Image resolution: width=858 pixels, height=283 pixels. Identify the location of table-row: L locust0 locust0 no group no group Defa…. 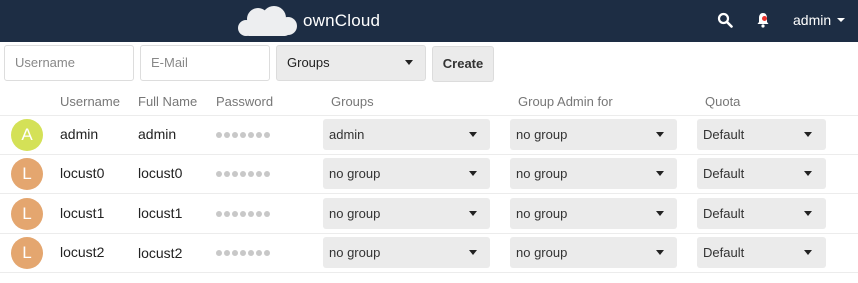
(429, 173).